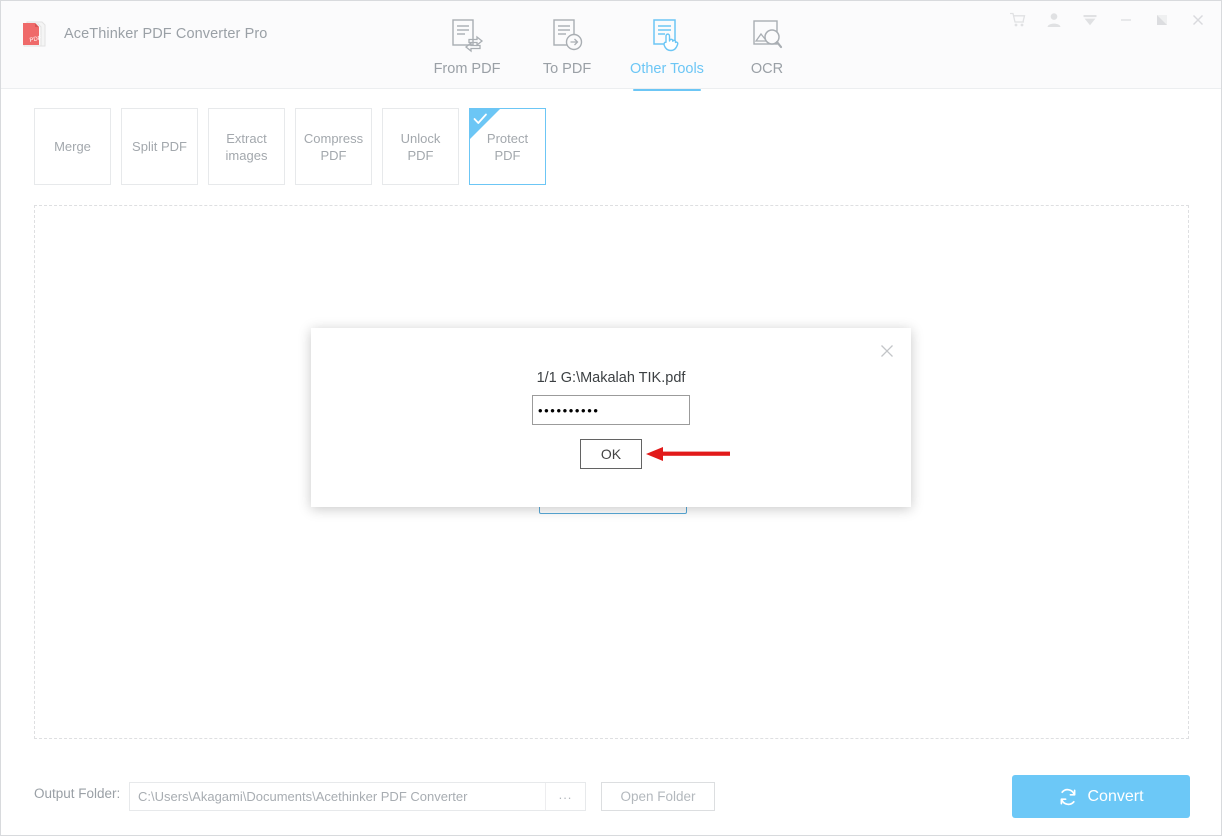  What do you see at coordinates (1126, 20) in the screenshot?
I see `minimize-icon` at bounding box center [1126, 20].